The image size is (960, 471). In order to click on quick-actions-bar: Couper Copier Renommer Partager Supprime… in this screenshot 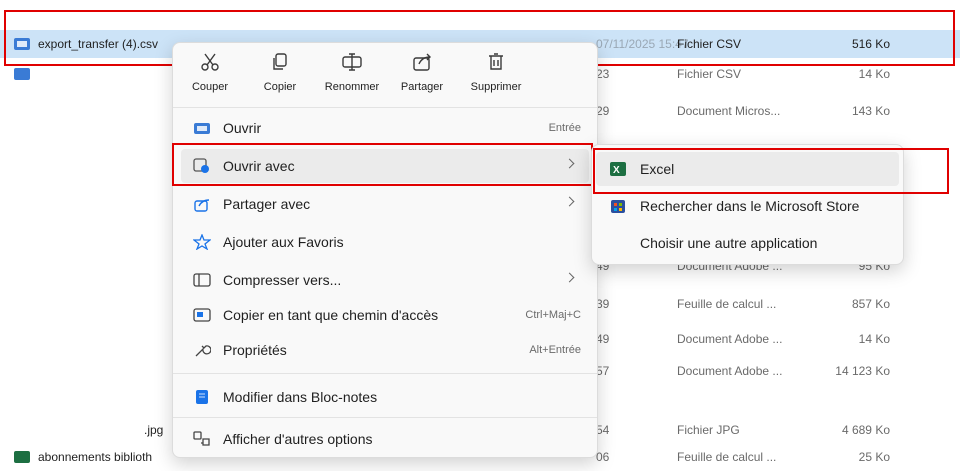, I will do `click(385, 75)`.